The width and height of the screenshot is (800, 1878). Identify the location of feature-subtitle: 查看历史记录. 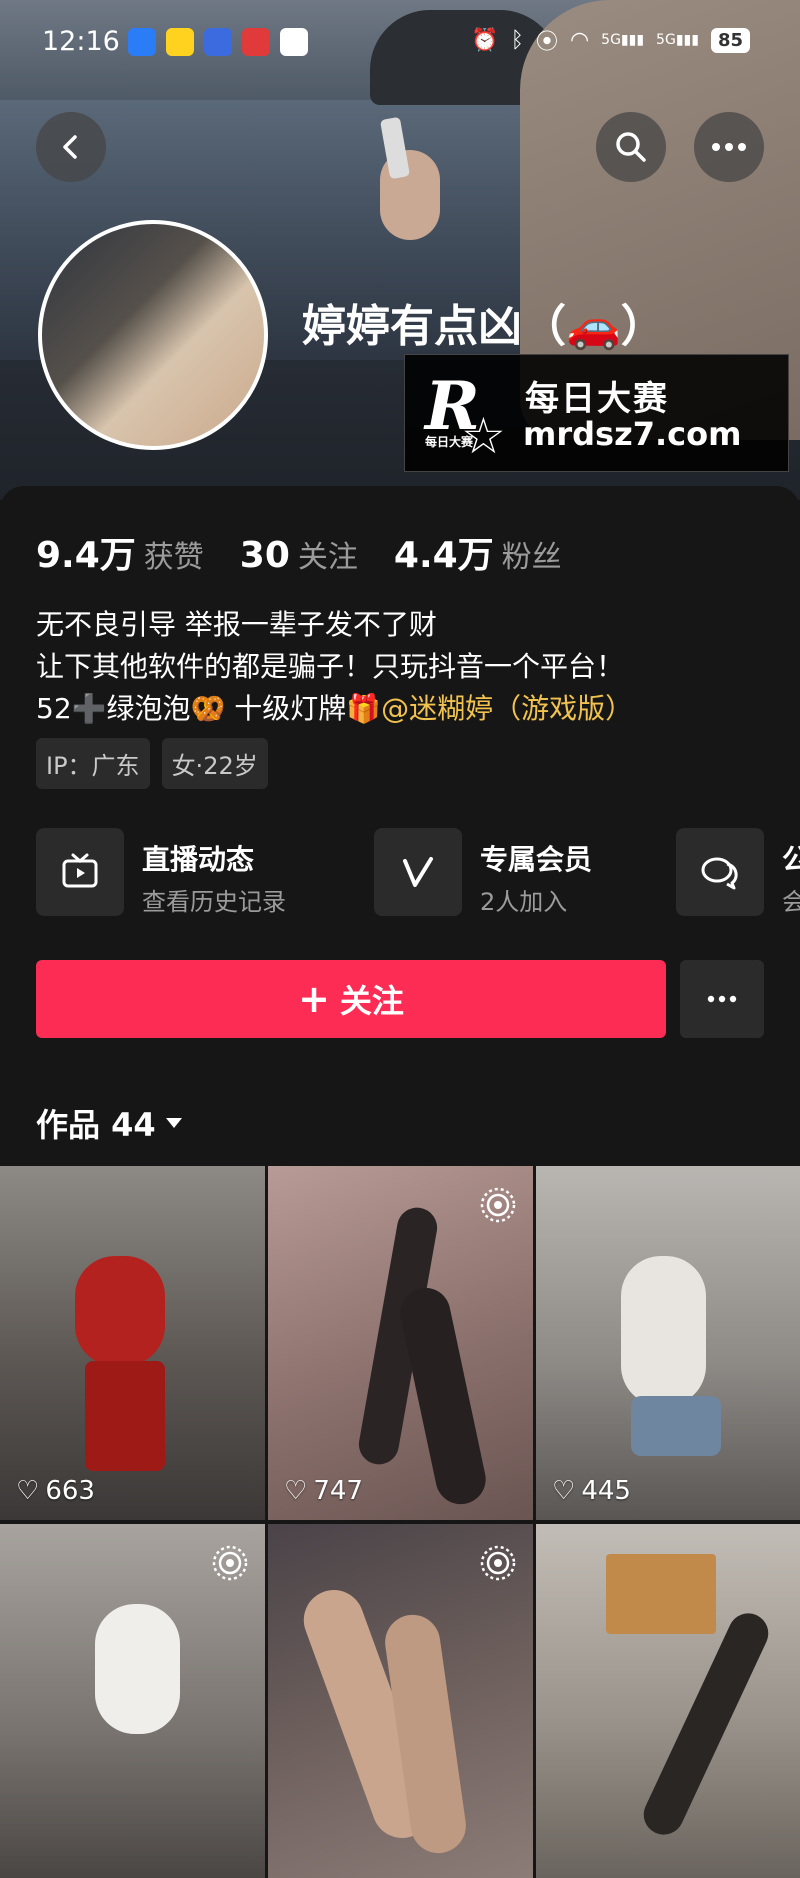
(214, 902).